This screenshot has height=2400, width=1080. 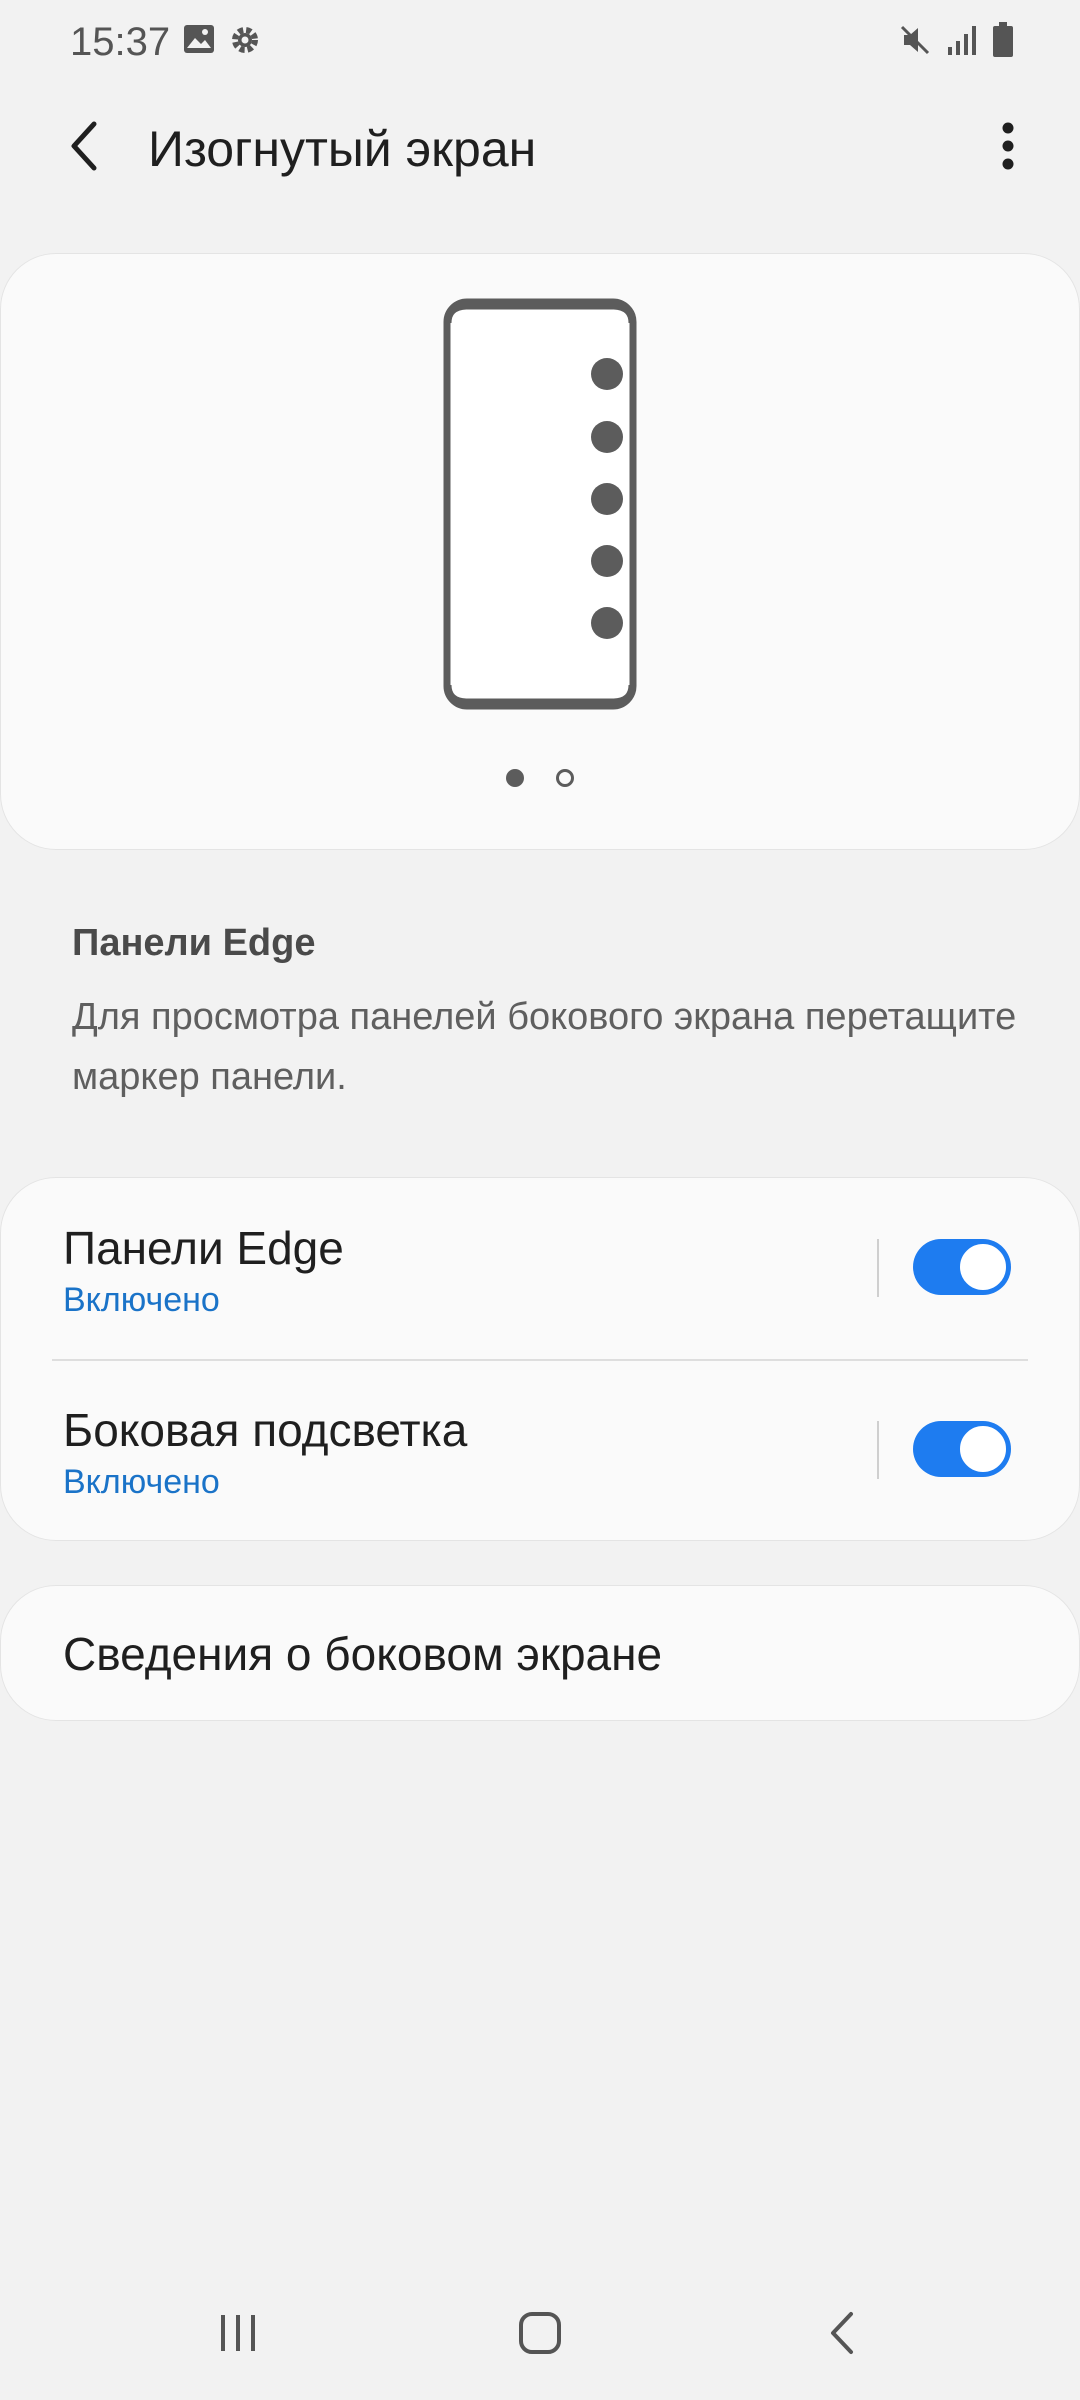 I want to click on home-icon, so click(x=540, y=2335).